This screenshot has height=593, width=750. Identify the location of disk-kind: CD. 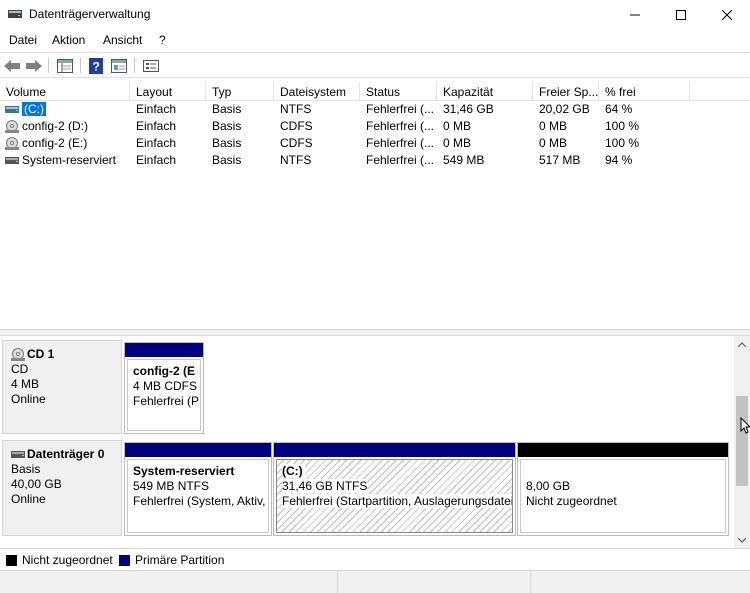
(20, 369).